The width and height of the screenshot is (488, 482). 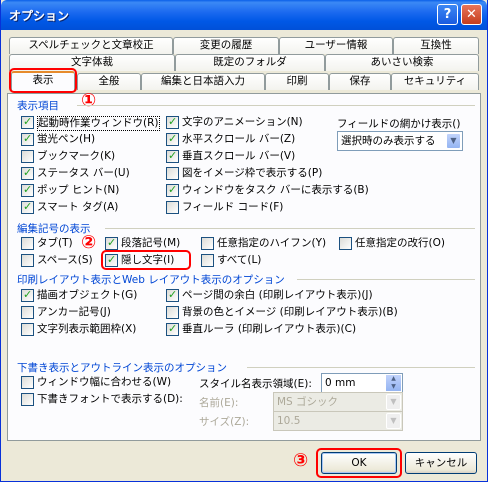 I want to click on font-name-select: MS ゴシック ▼, so click(x=338, y=402).